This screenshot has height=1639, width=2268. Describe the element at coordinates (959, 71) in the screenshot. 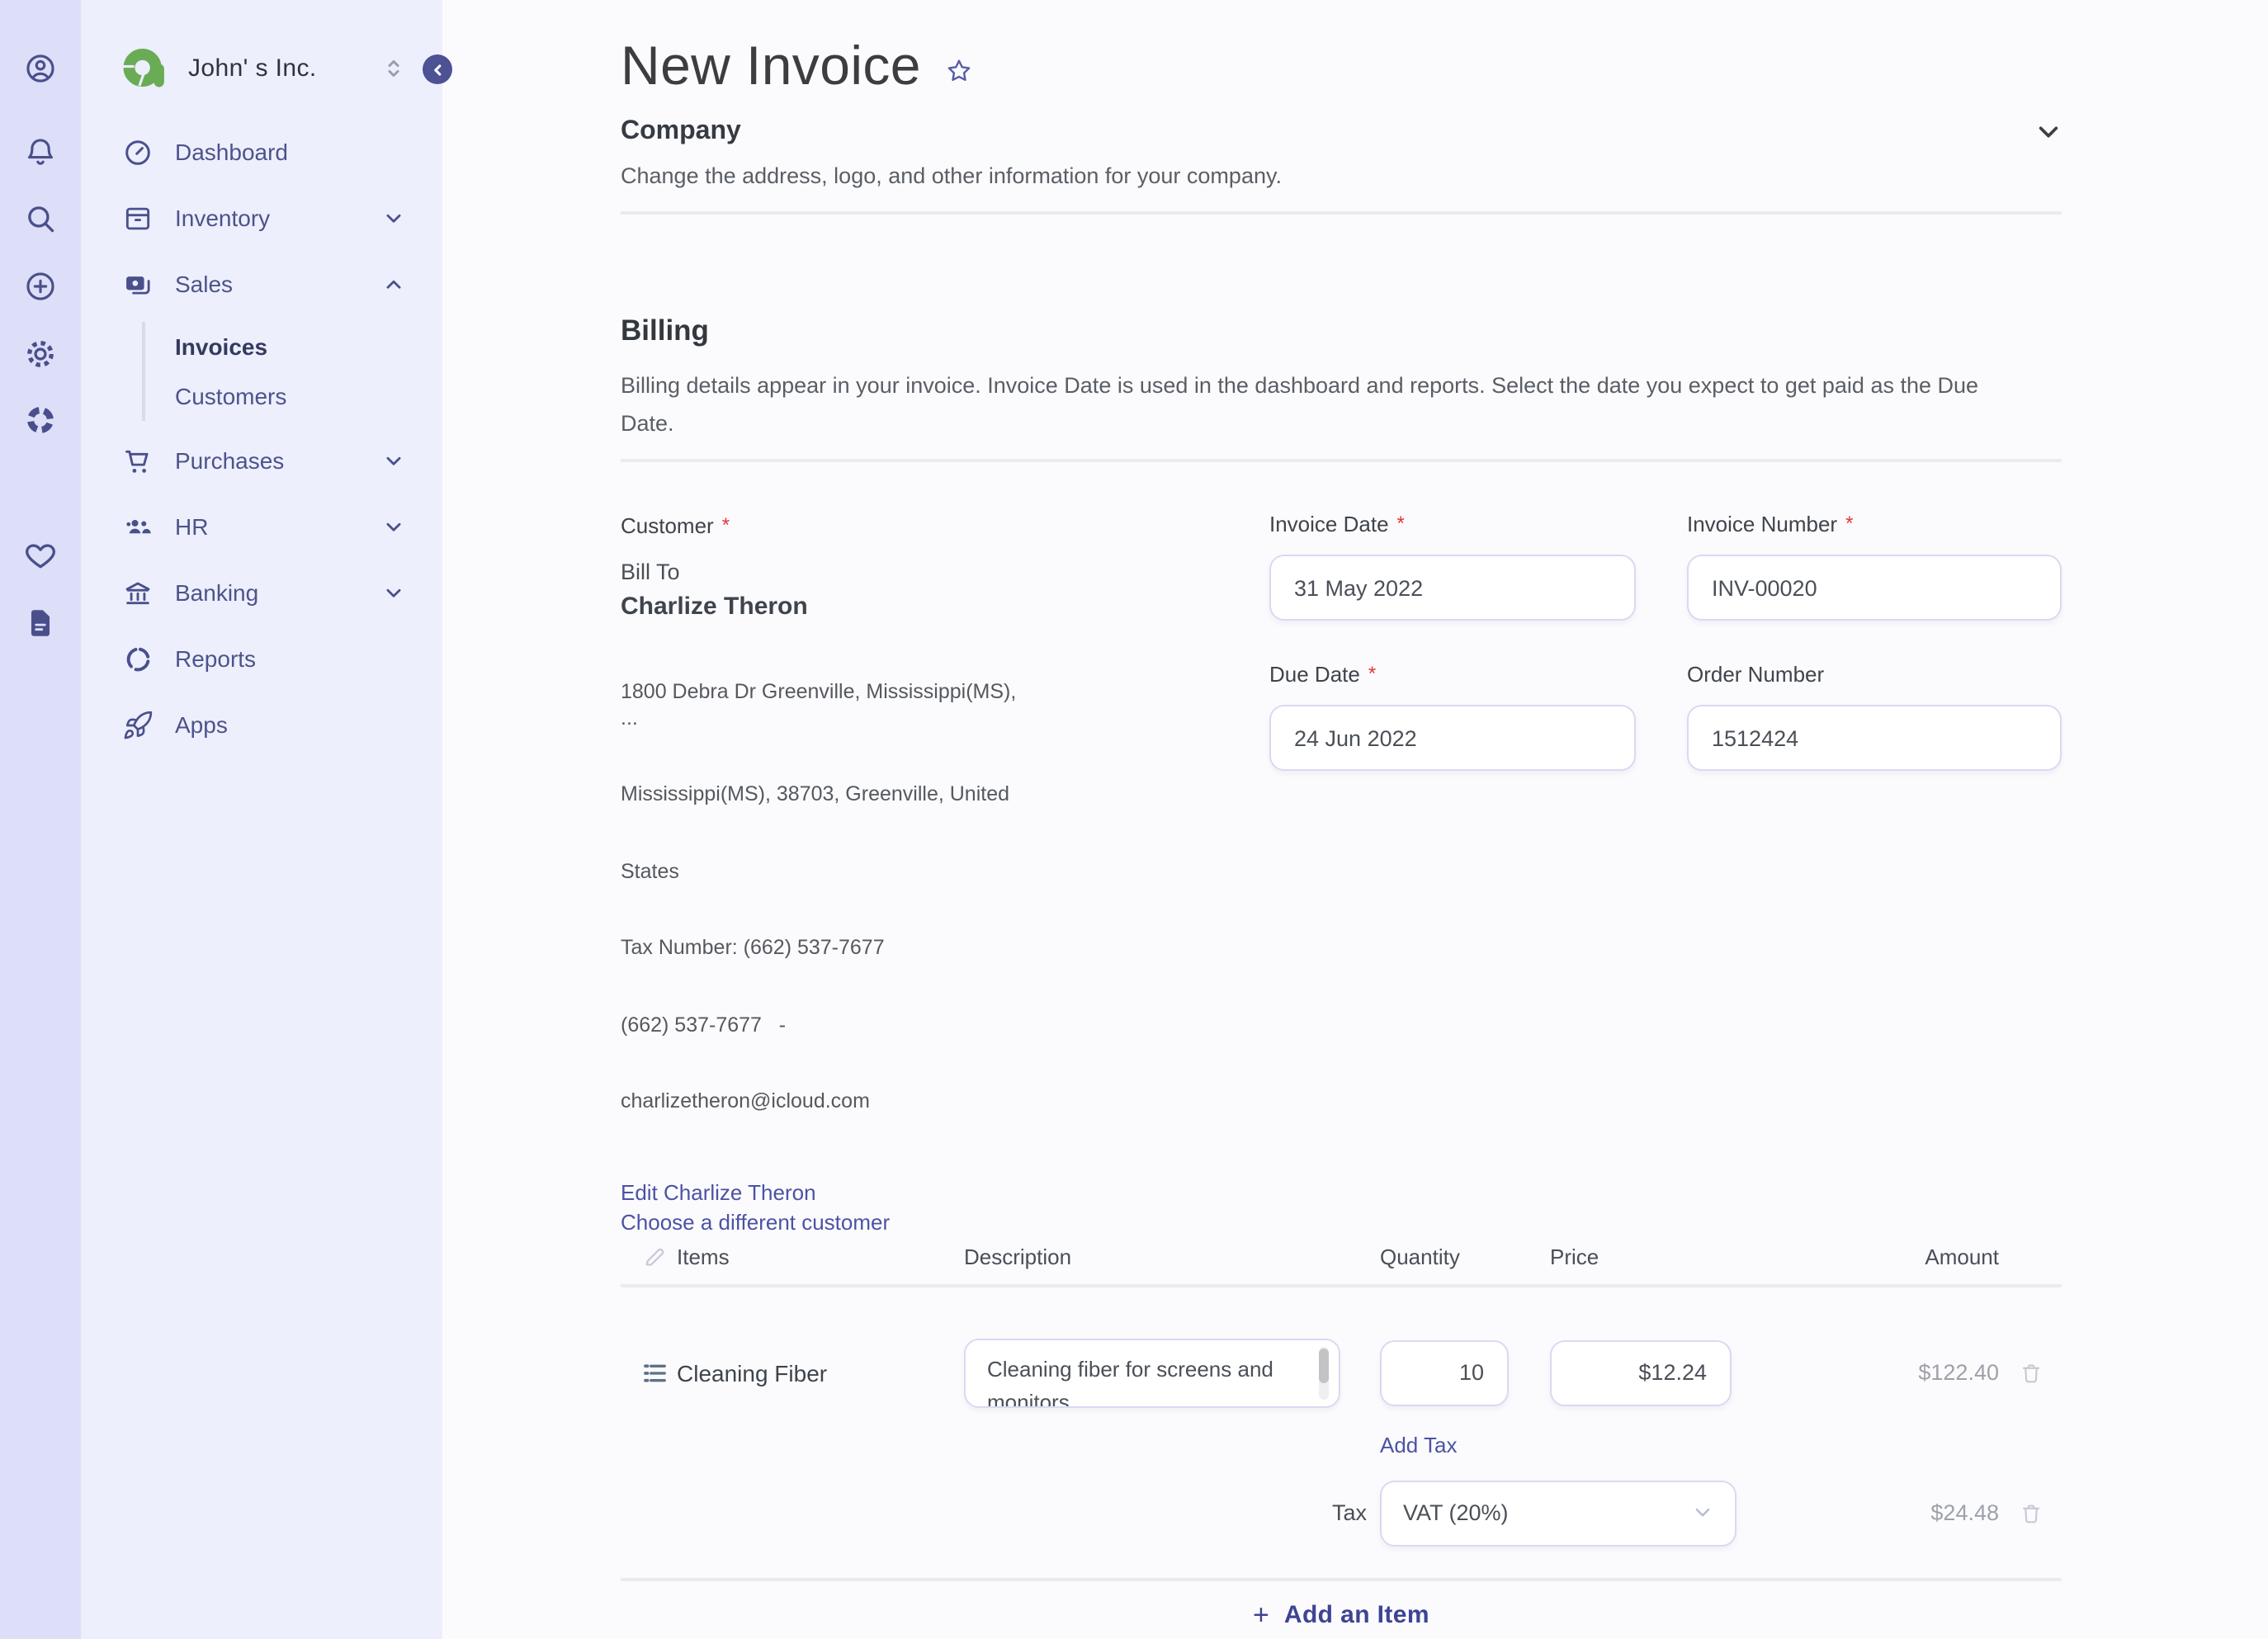

I see `favorite-star-icon` at that location.